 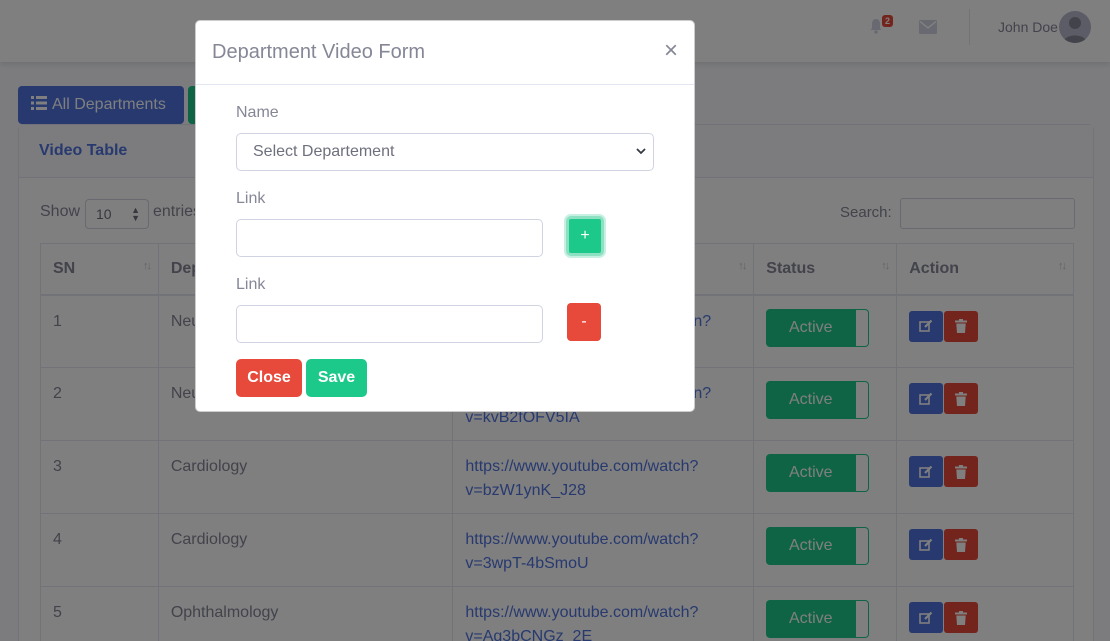 What do you see at coordinates (584, 322) in the screenshot?
I see `remove-link-button: -` at bounding box center [584, 322].